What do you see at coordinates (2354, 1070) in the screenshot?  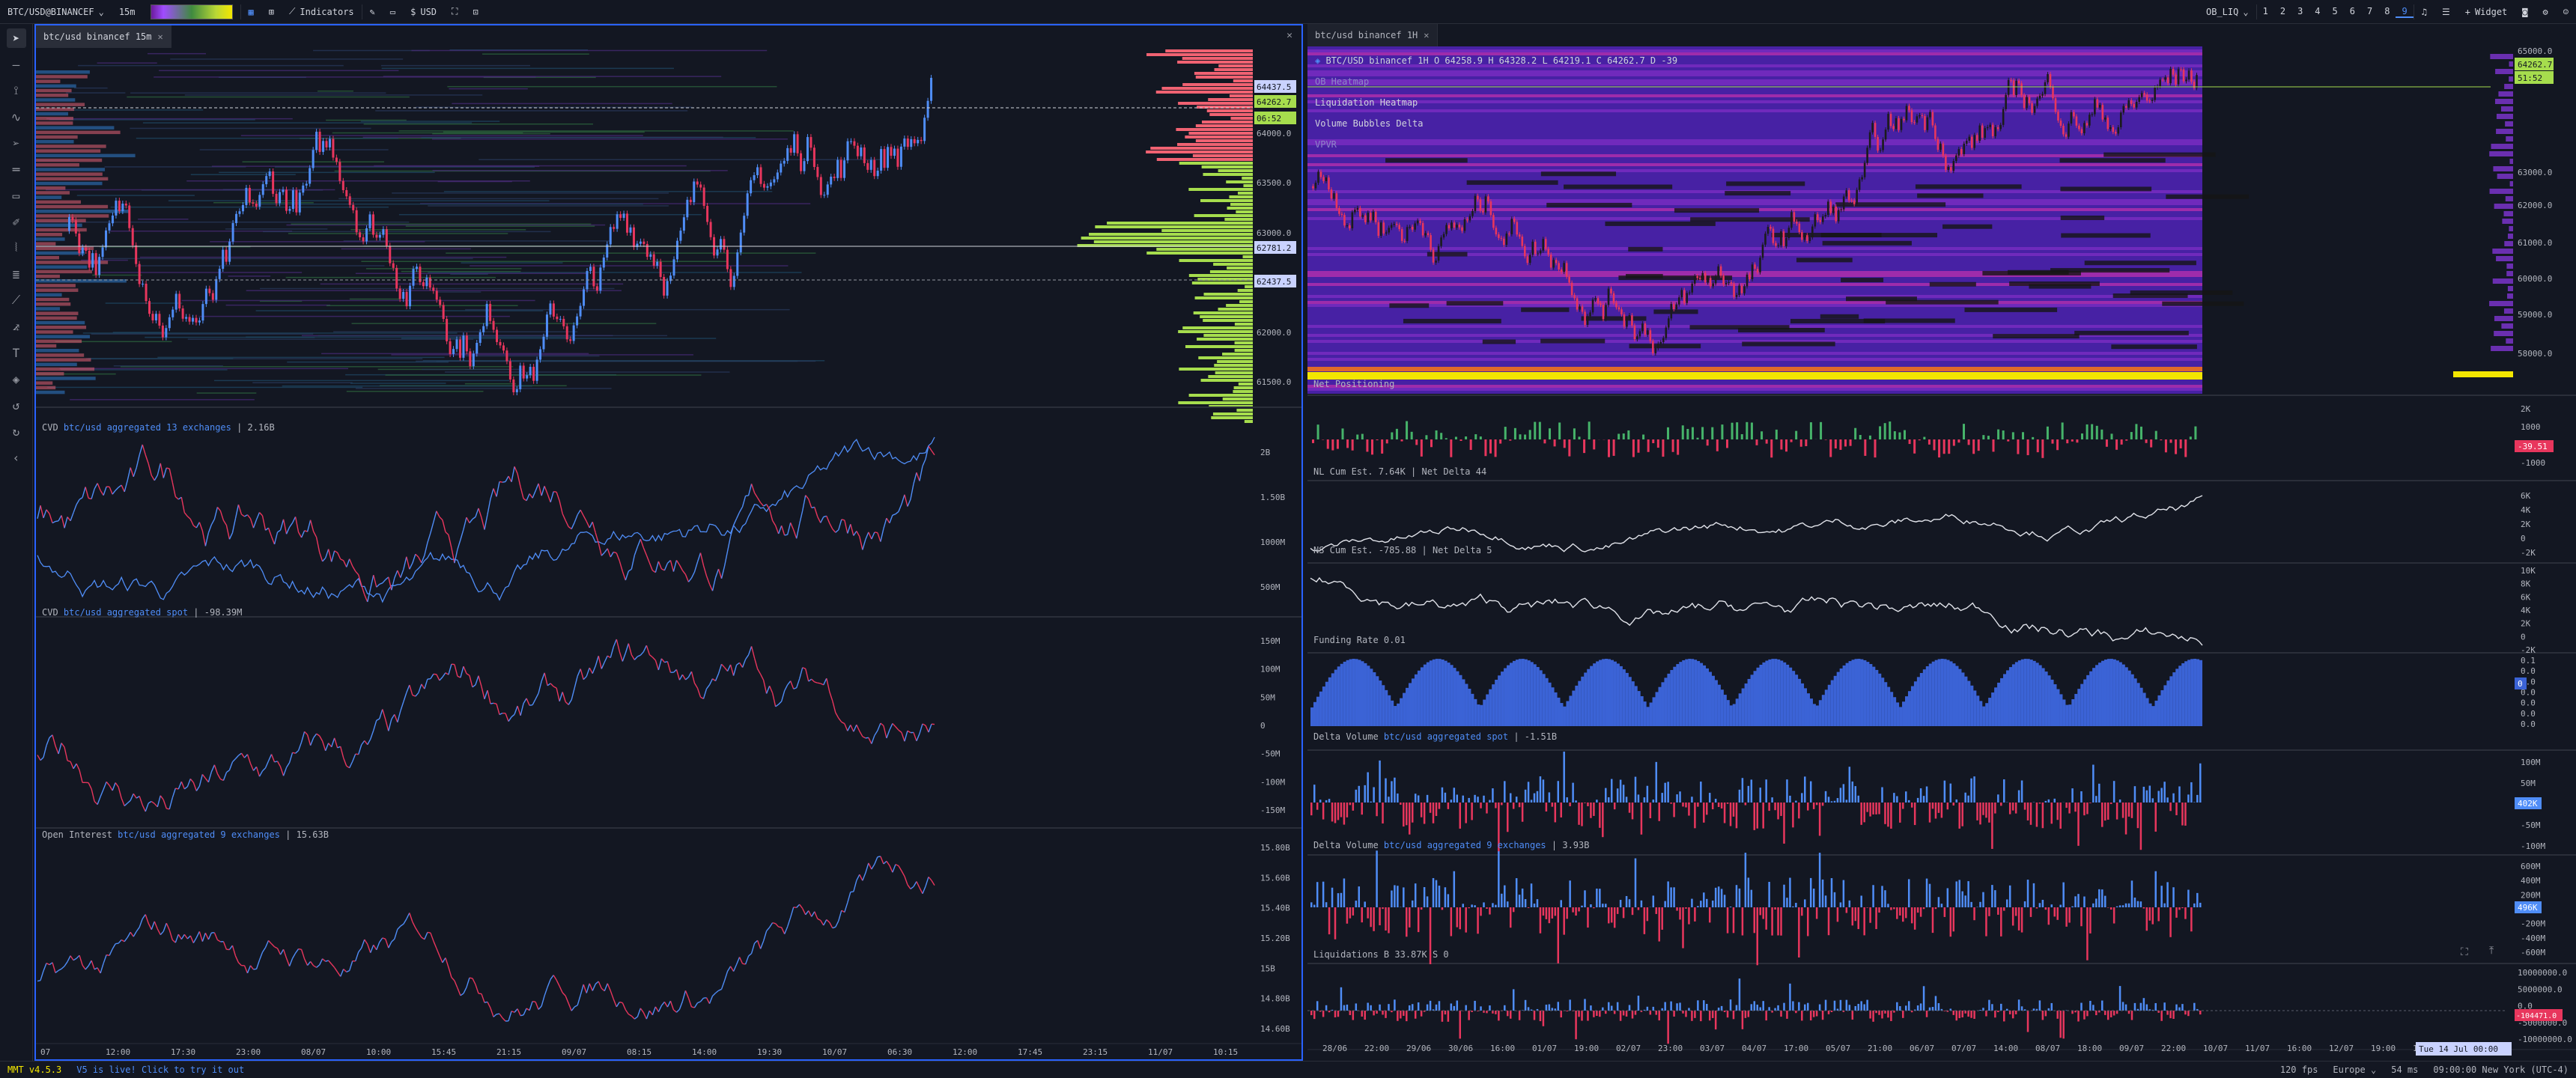 I see `region-selector: Europe ⌄` at bounding box center [2354, 1070].